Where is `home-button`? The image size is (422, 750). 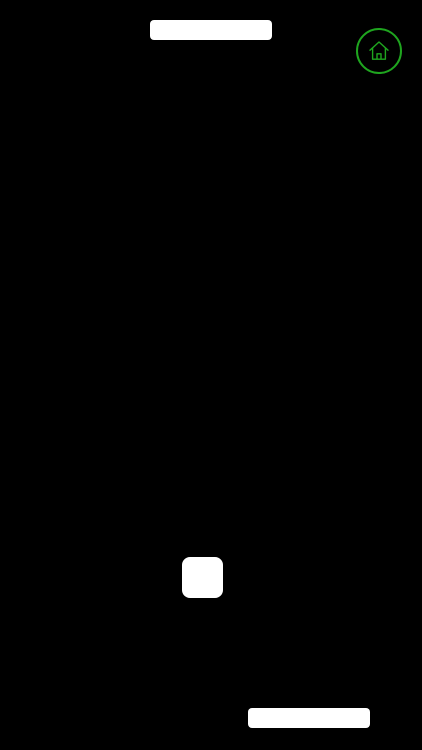
home-button is located at coordinates (379, 51).